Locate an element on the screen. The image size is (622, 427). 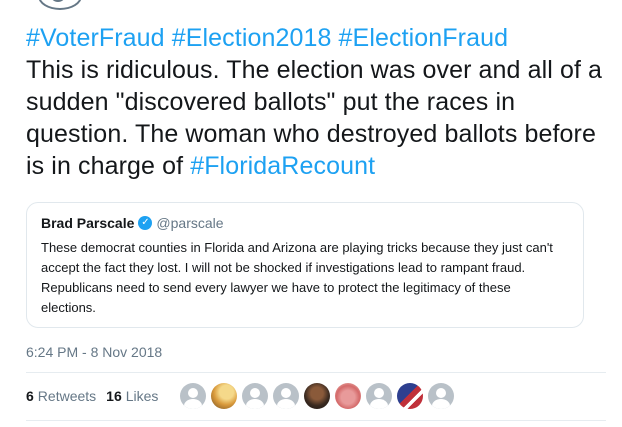
tweet-hashtags-line: #VoterFraud #Election2018 #ElectionFraud is located at coordinates (316, 38).